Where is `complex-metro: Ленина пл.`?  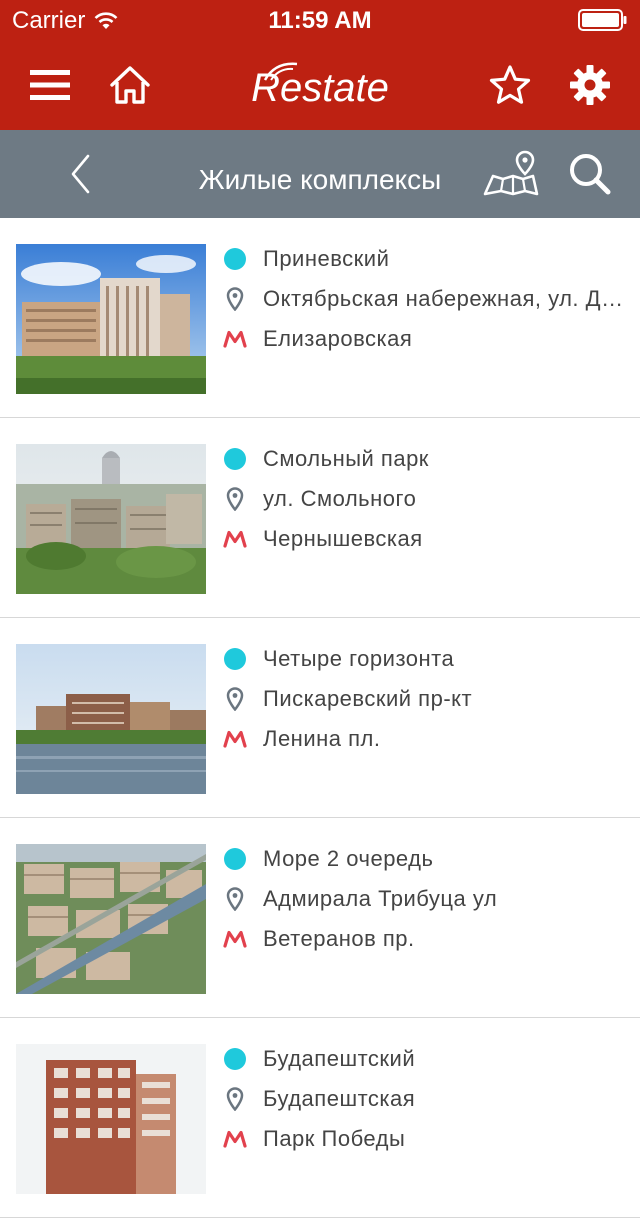 complex-metro: Ленина пл. is located at coordinates (322, 738).